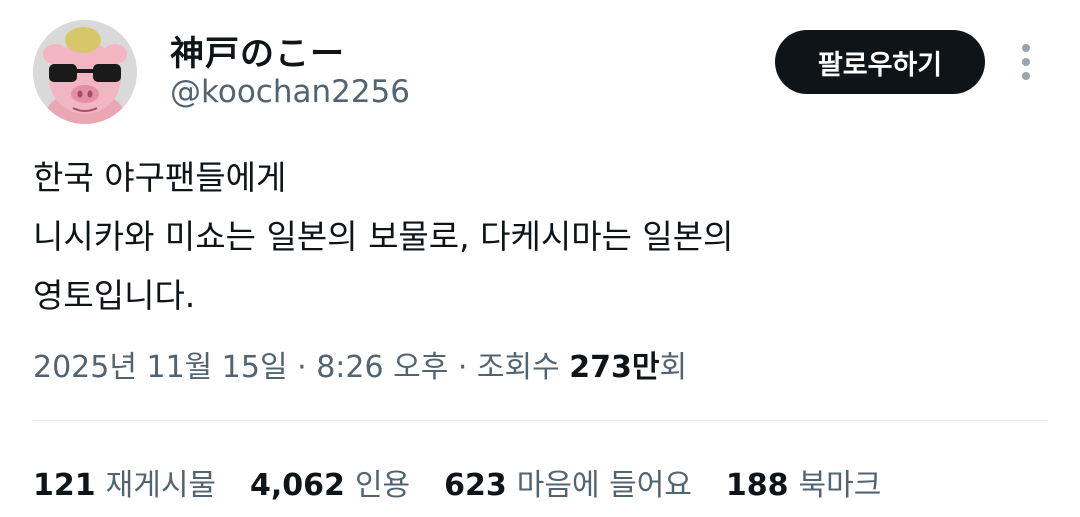 This screenshot has width=1080, height=517. What do you see at coordinates (523, 367) in the screenshot?
I see `views-prefix: 조회수` at bounding box center [523, 367].